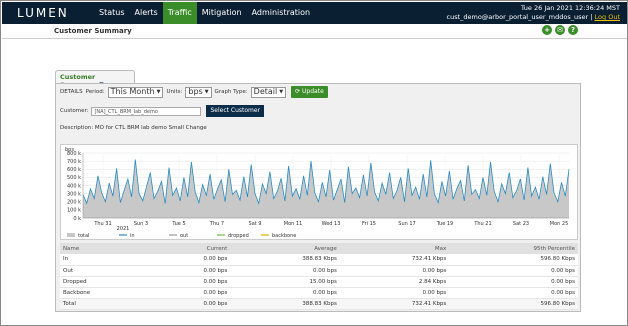 The height and width of the screenshot is (326, 628). Describe the element at coordinates (216, 224) in the screenshot. I see `x-tick-label: Thu 7` at that location.